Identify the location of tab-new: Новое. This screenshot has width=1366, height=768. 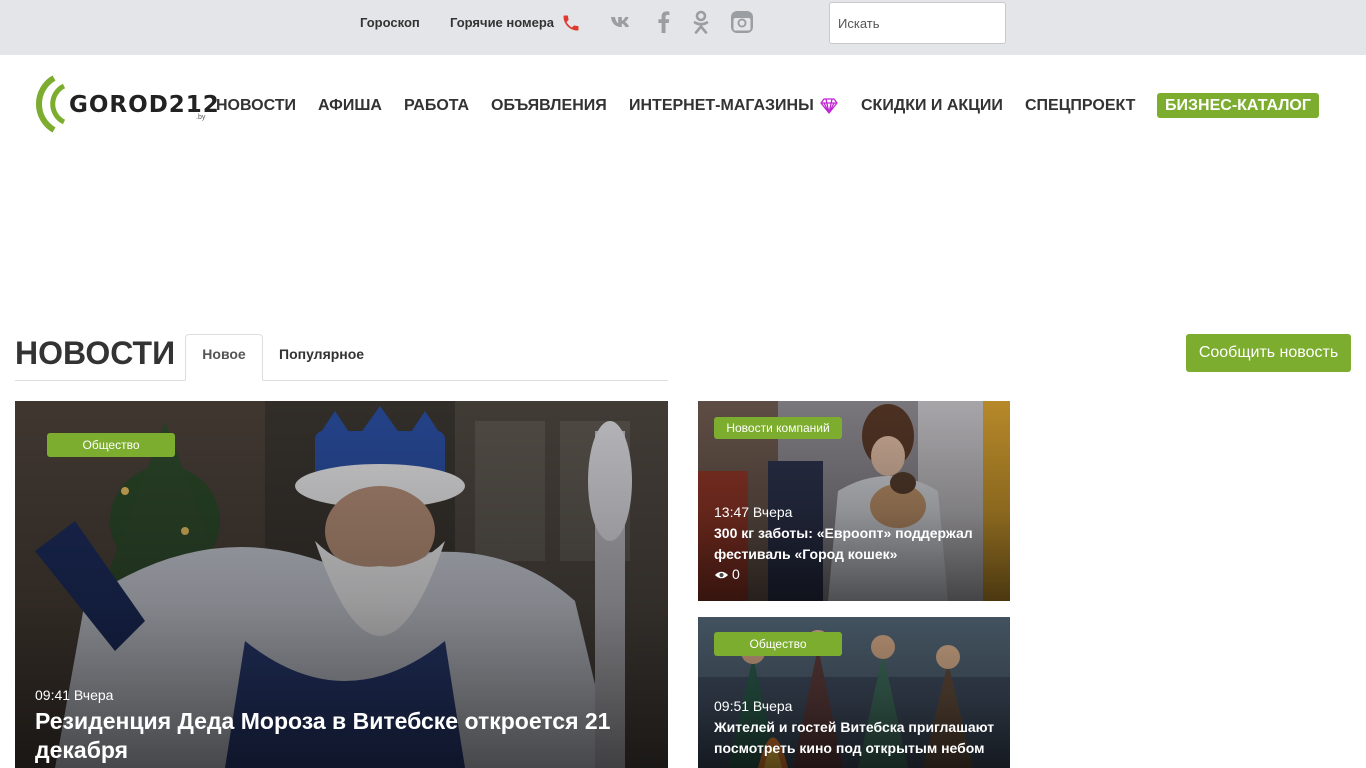
(224, 357).